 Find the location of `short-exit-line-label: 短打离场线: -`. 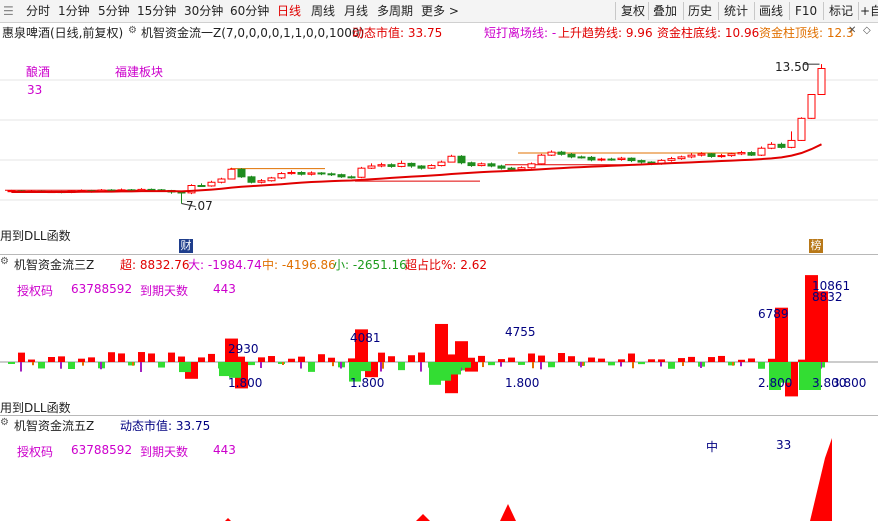

short-exit-line-label: 短打离场线: - is located at coordinates (520, 33).